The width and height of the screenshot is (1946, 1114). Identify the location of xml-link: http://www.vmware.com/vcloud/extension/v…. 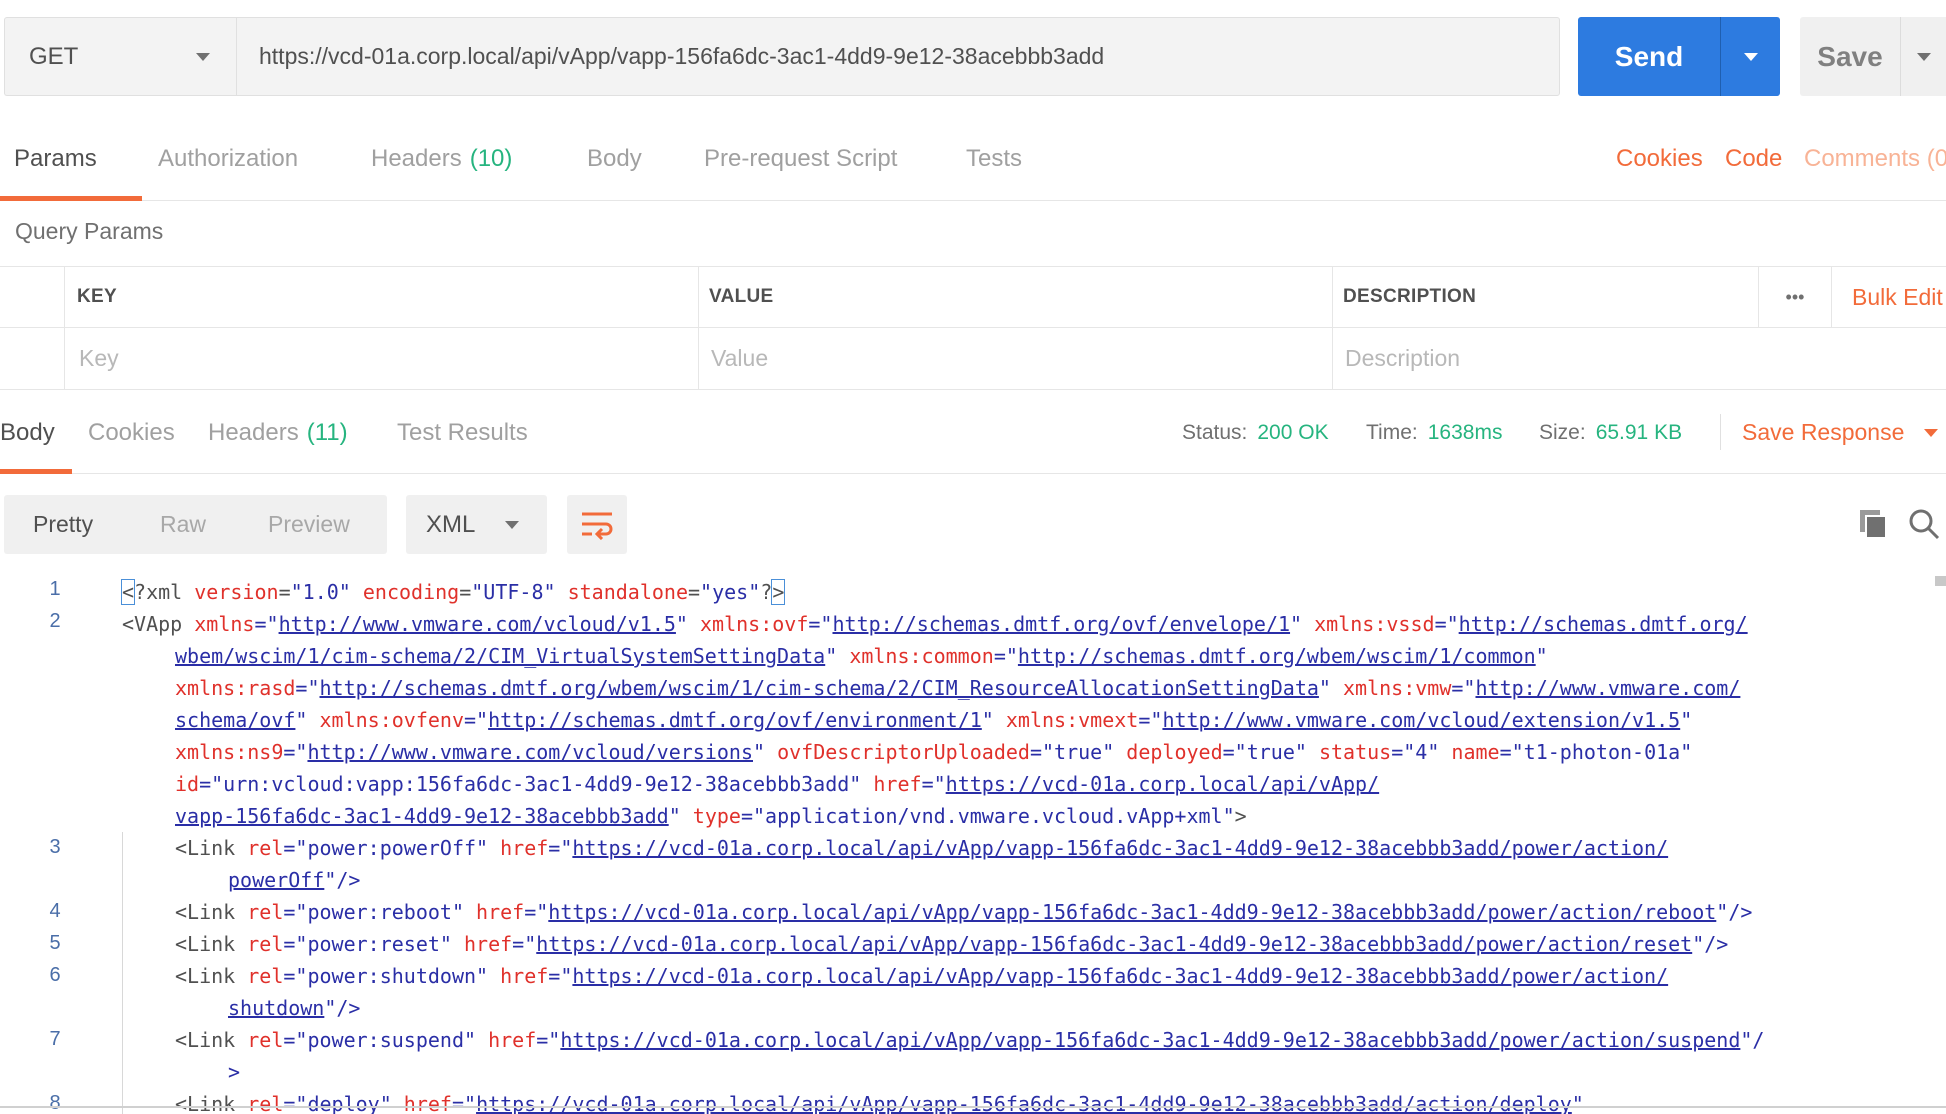
(1421, 720).